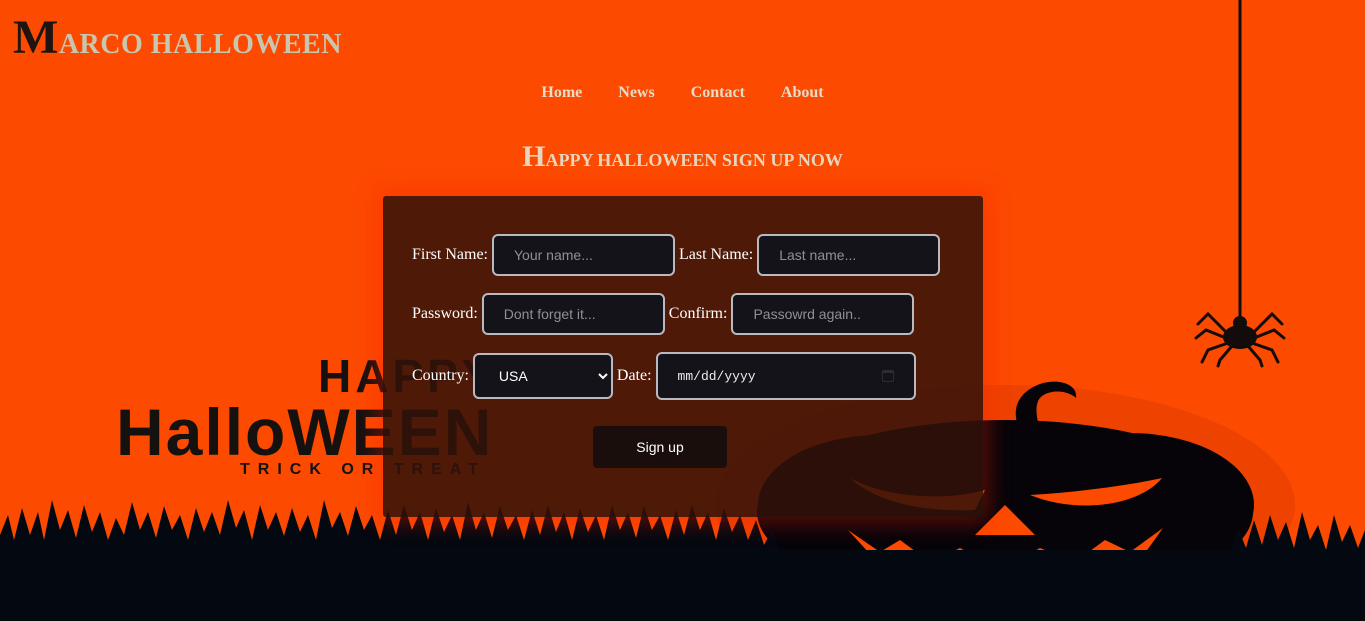 This screenshot has width=1365, height=621. I want to click on main-nav: Home News Contact About, so click(682, 93).